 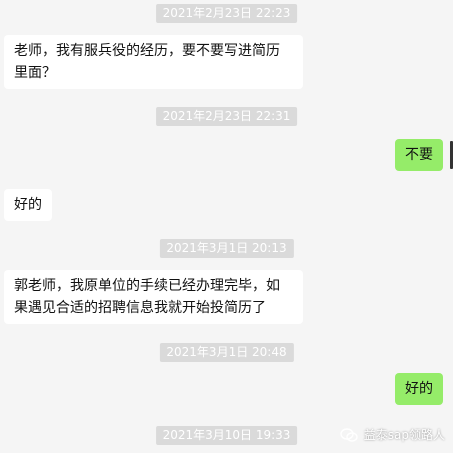 I want to click on incoming-message: 好的, so click(x=28, y=205).